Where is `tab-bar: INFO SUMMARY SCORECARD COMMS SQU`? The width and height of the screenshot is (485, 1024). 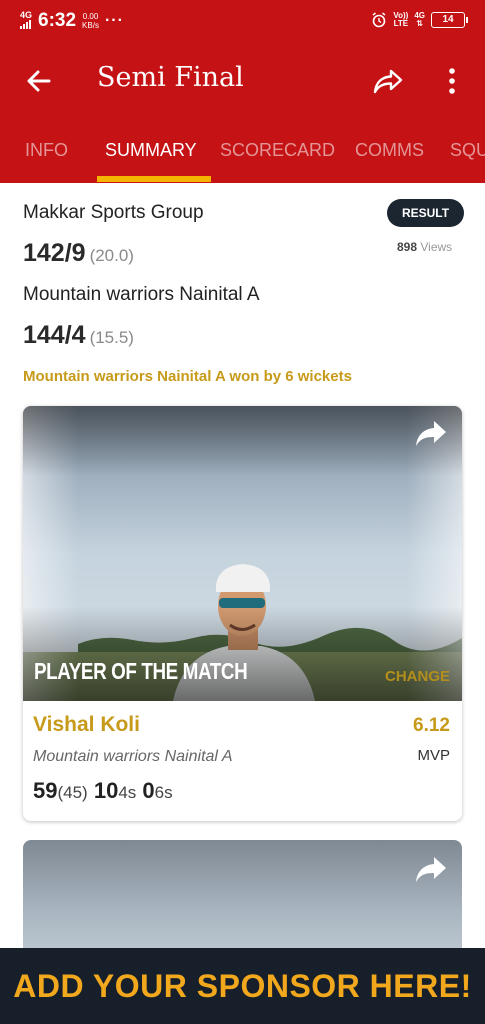 tab-bar: INFO SUMMARY SCORECARD COMMS SQU is located at coordinates (242, 151).